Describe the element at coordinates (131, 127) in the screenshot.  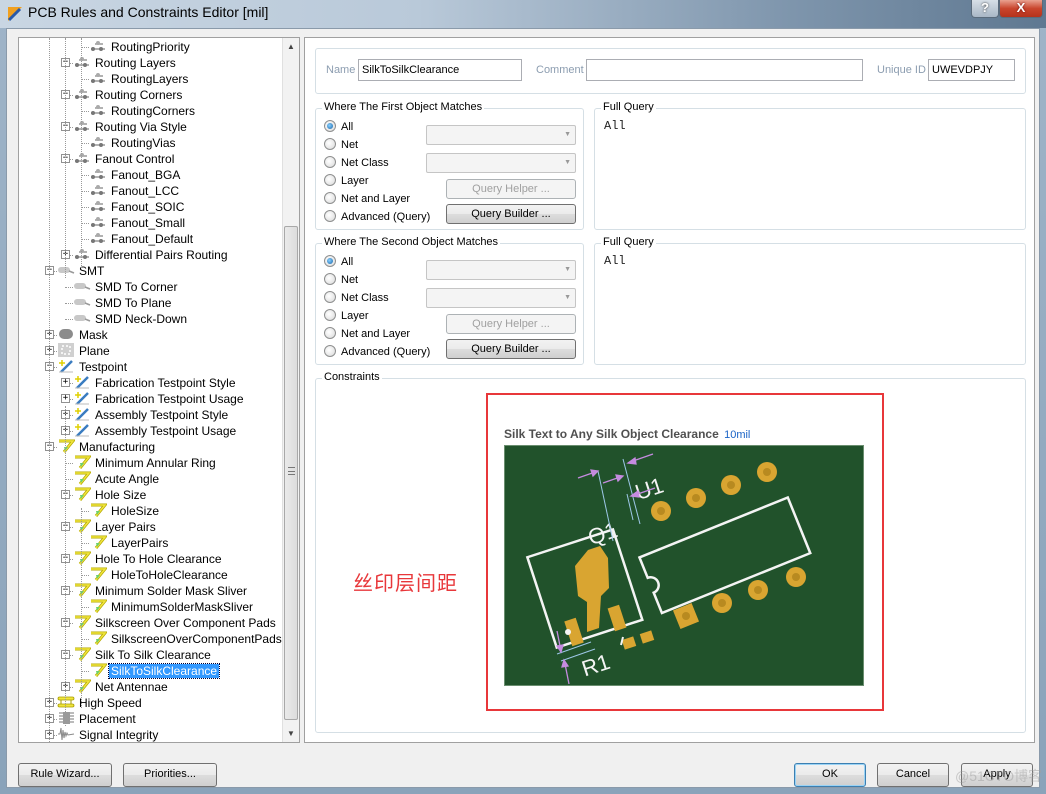
I see `tree-item: Routing Via Style` at that location.